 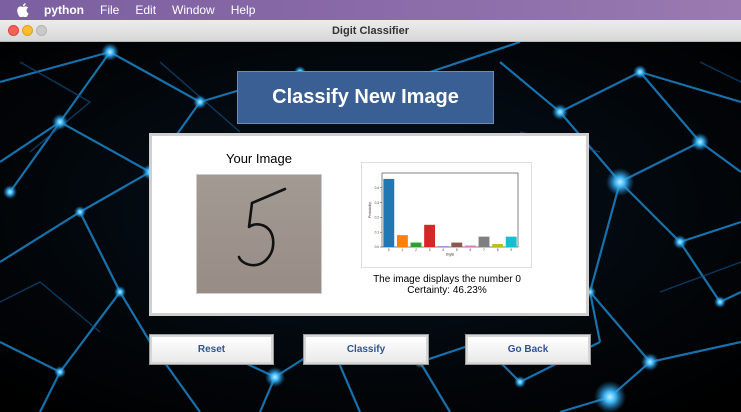 I want to click on y-tick-label: 0.1, so click(x=377, y=232).